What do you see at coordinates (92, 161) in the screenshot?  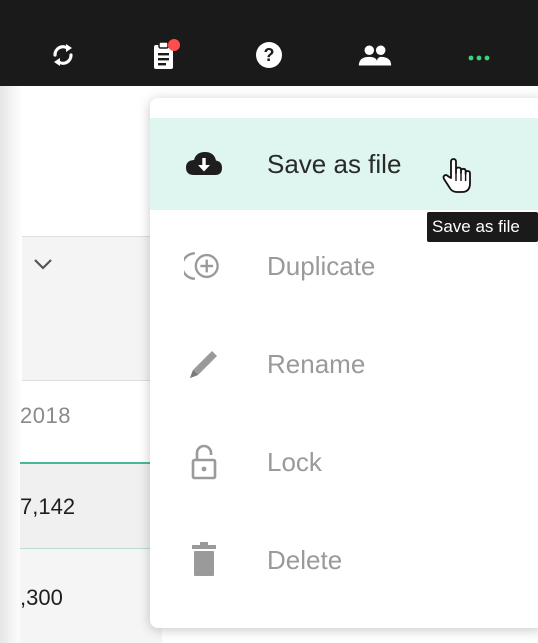 I see `grid-header-area` at bounding box center [92, 161].